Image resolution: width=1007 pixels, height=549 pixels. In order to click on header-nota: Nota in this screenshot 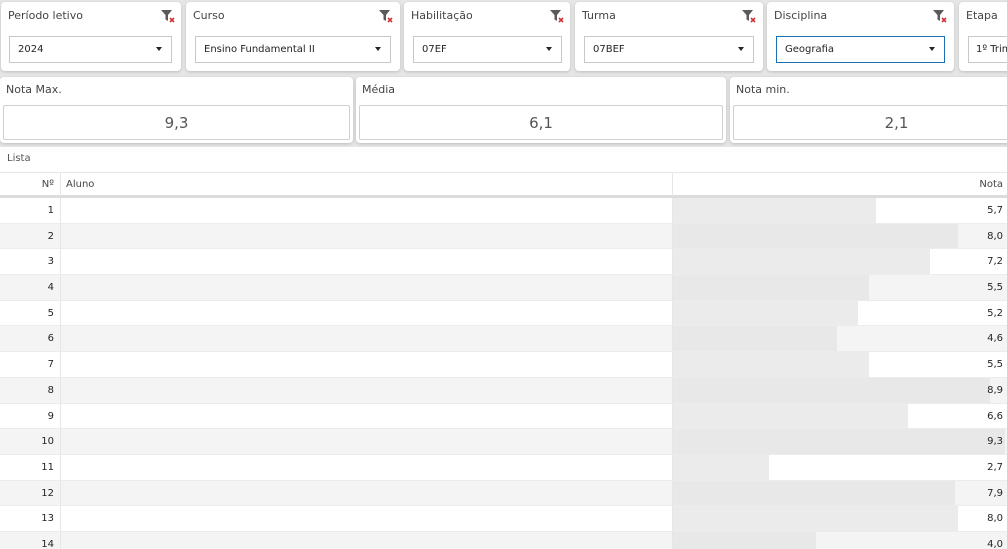, I will do `click(839, 184)`.